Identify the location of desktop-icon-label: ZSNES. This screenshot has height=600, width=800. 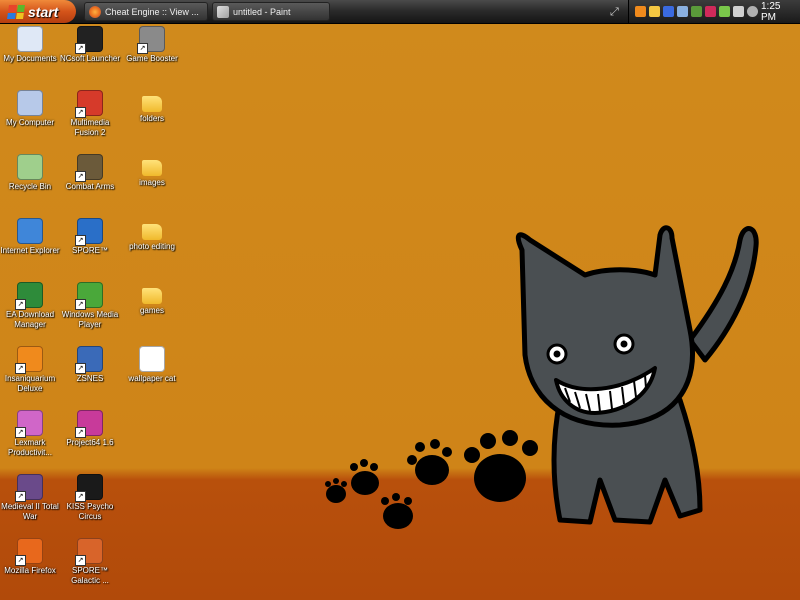
(90, 378).